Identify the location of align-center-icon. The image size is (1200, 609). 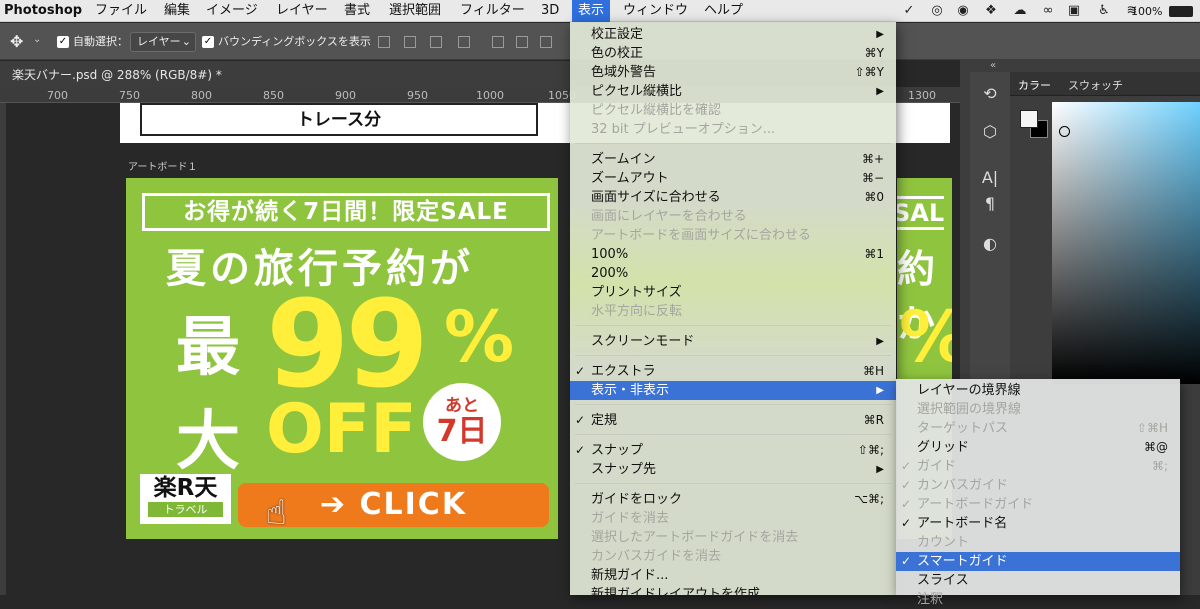
(410, 42).